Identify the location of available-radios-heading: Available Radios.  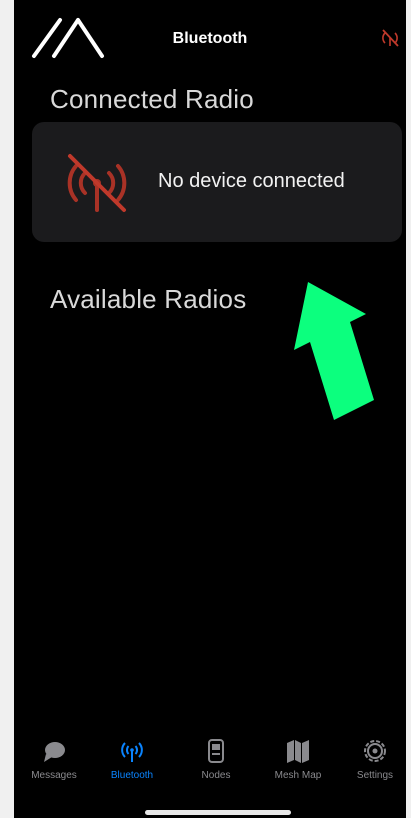
(148, 299).